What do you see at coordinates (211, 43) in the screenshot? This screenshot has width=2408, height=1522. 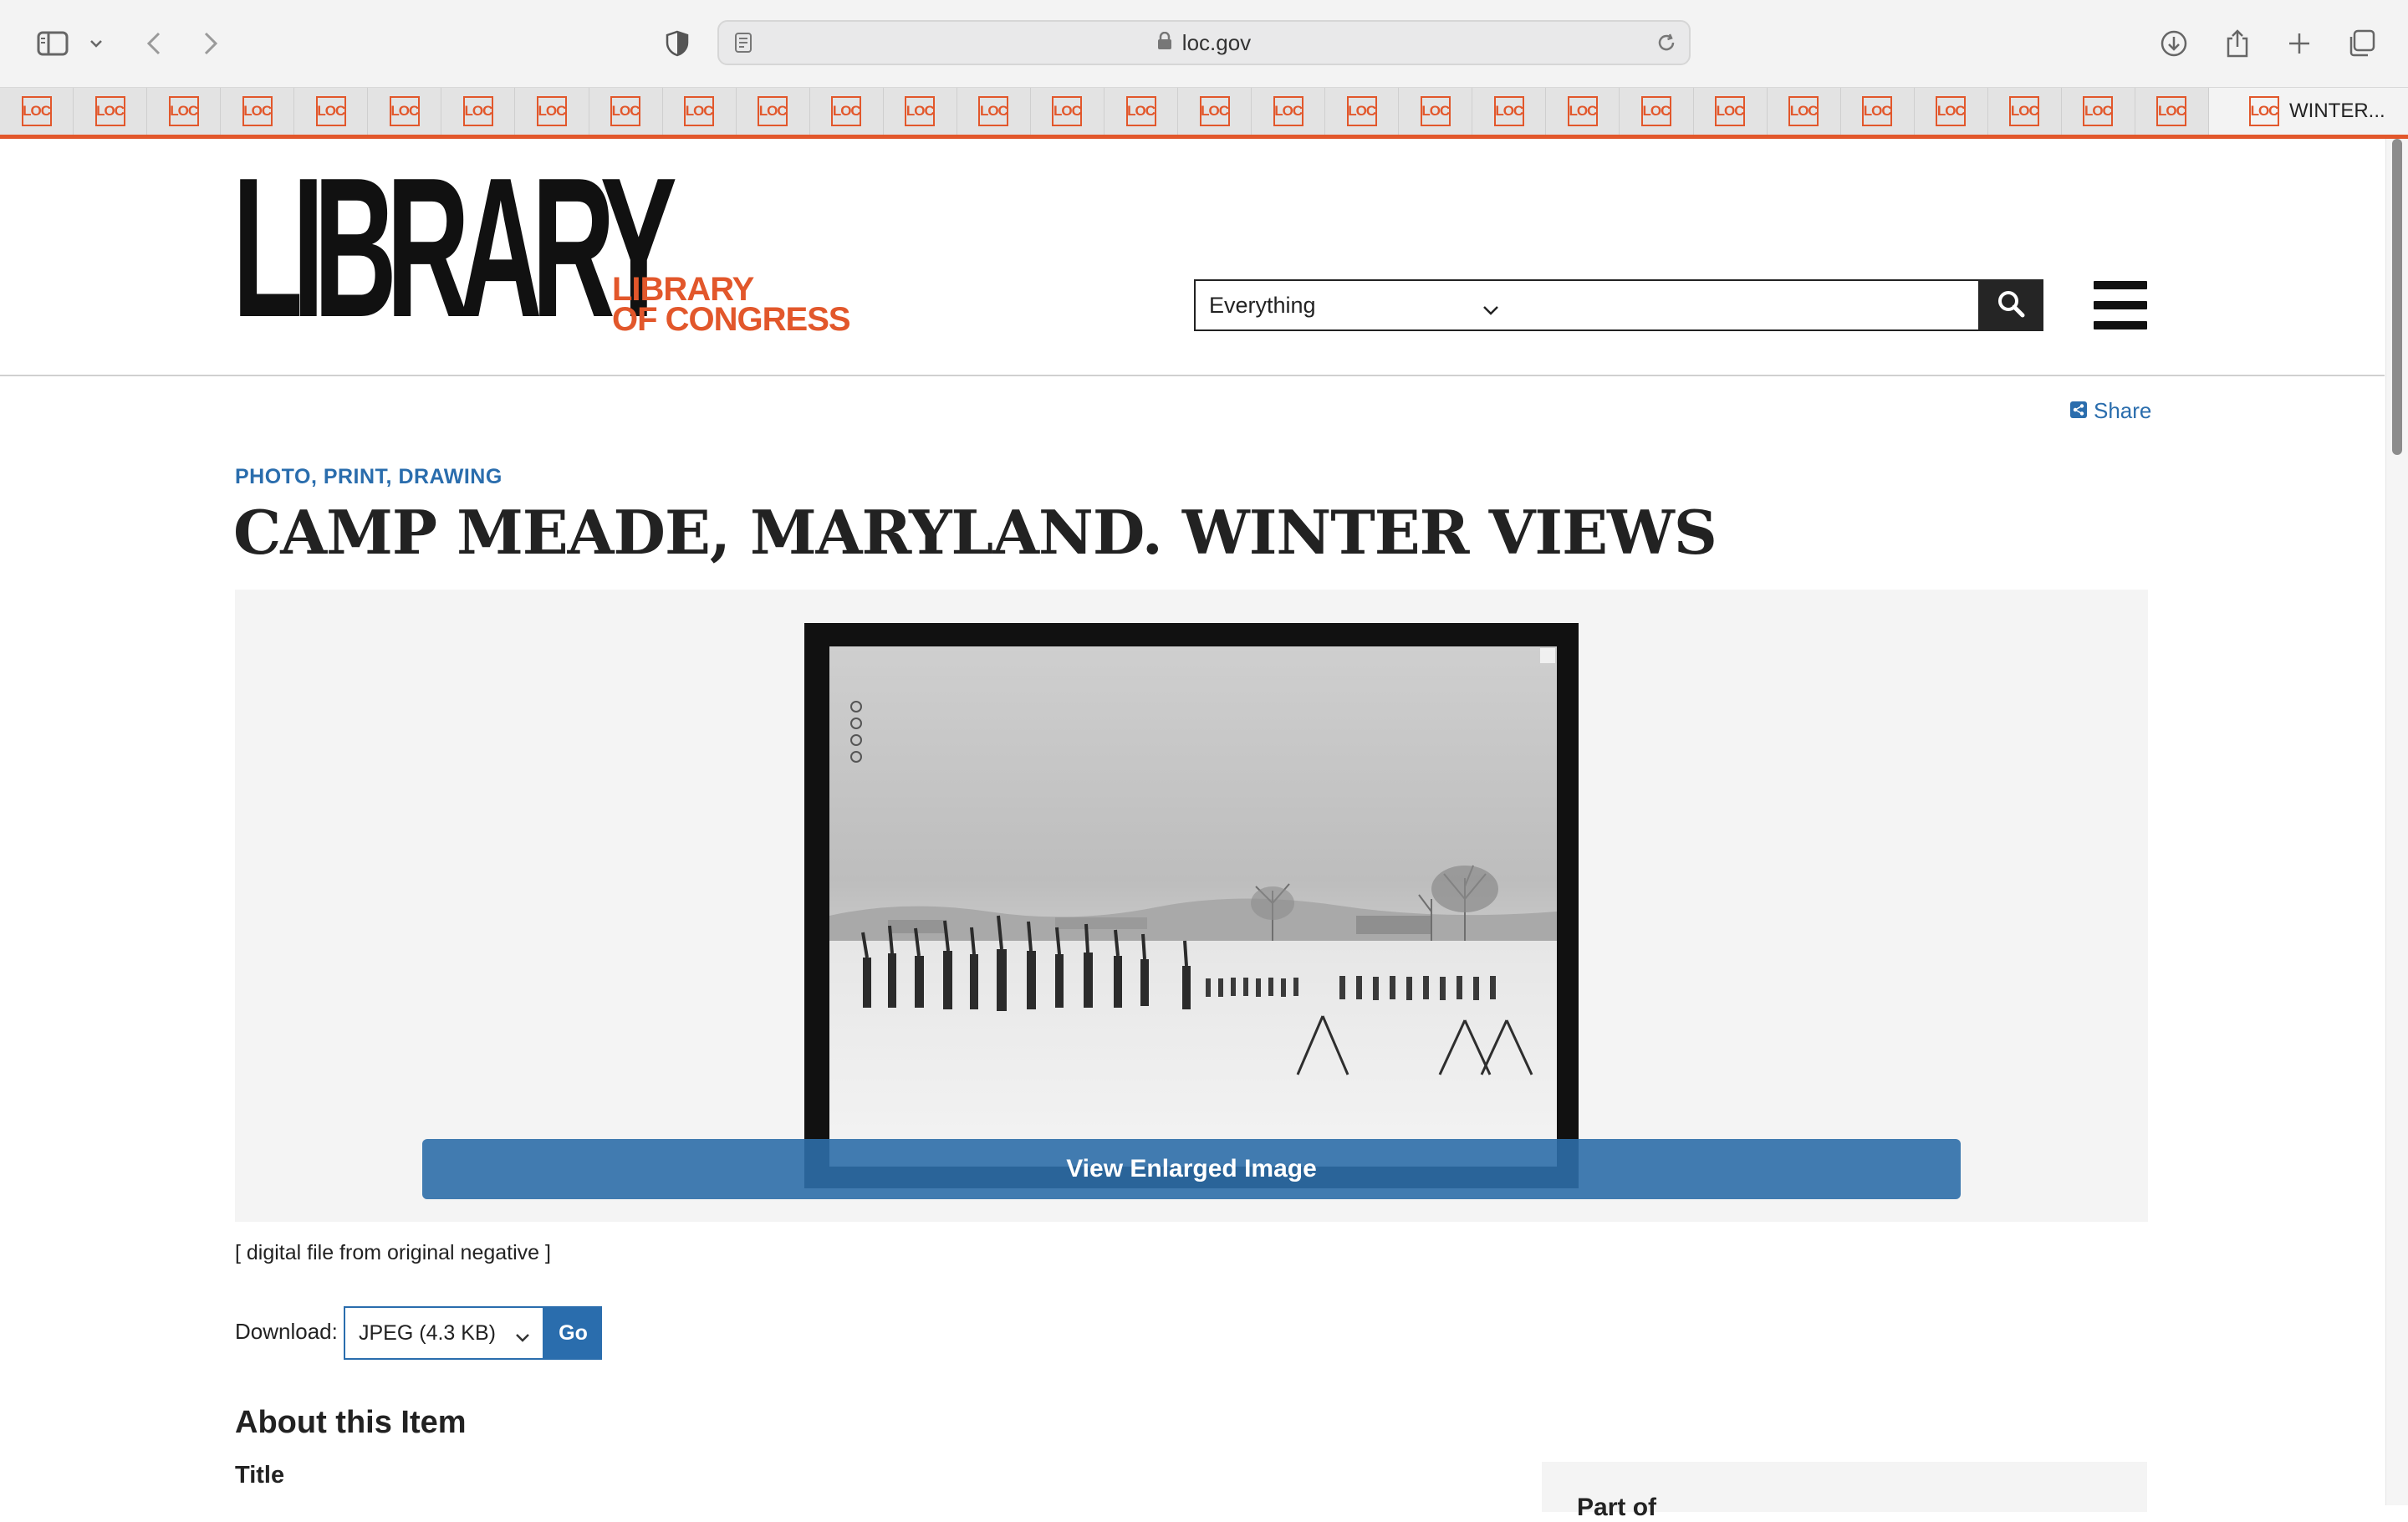 I see `forward-icon` at bounding box center [211, 43].